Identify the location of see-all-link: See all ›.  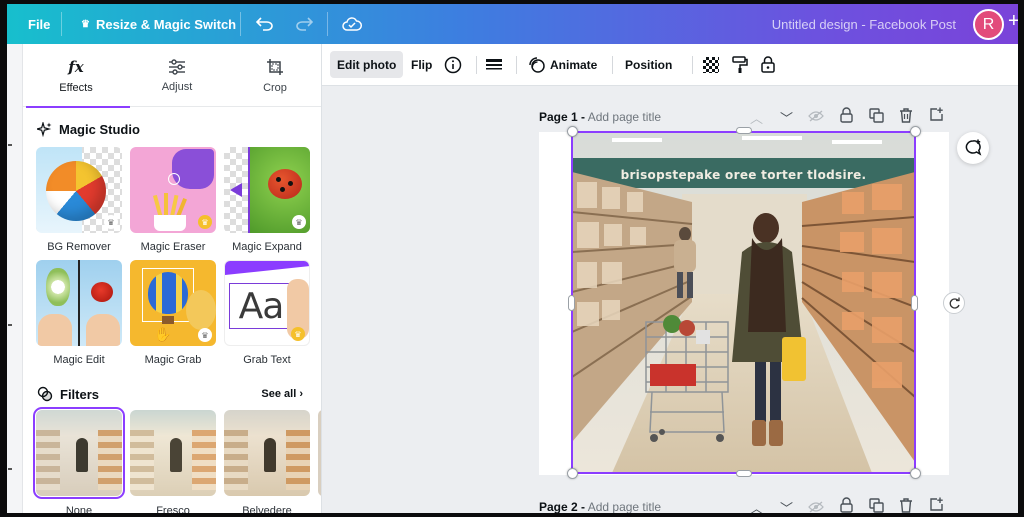
(282, 394).